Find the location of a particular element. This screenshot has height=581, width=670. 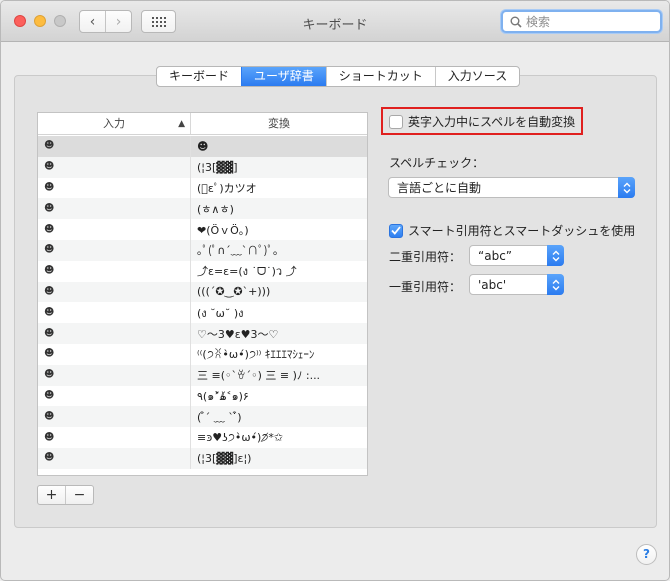

convert-text: ｡ﾟ(ﾟ∩´﹏`∩ﾟ)ﾟ｡ is located at coordinates (238, 251).